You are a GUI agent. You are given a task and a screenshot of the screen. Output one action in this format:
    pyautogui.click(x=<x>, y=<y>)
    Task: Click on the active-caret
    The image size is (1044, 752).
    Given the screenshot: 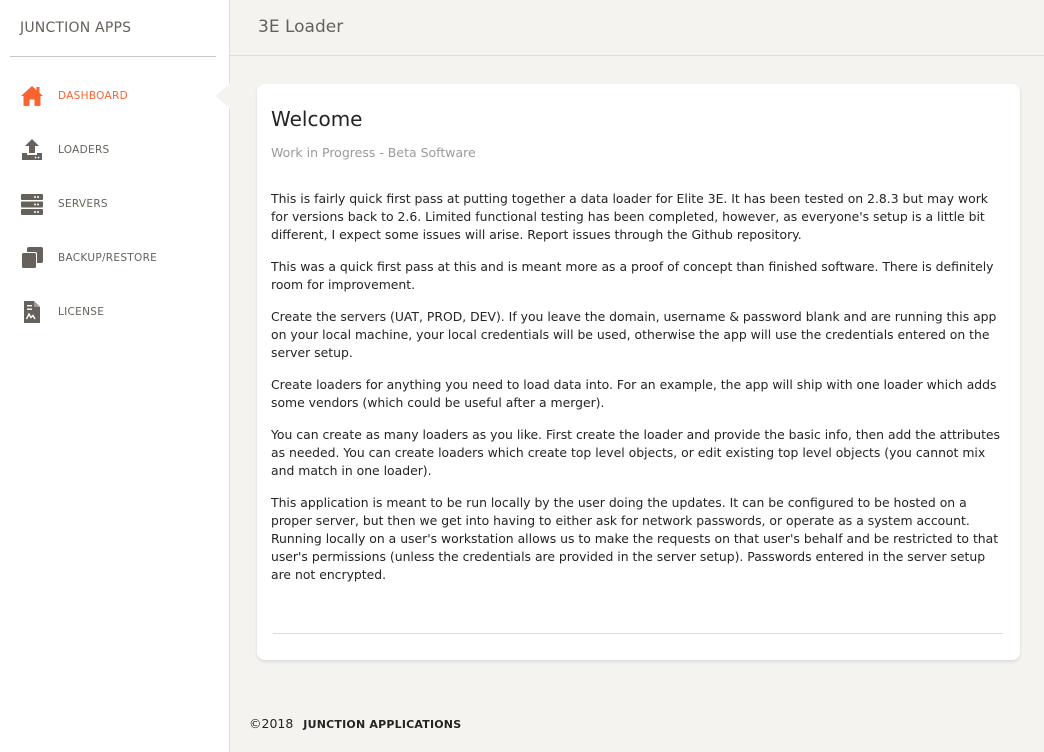 What is the action you would take?
    pyautogui.click(x=222, y=96)
    